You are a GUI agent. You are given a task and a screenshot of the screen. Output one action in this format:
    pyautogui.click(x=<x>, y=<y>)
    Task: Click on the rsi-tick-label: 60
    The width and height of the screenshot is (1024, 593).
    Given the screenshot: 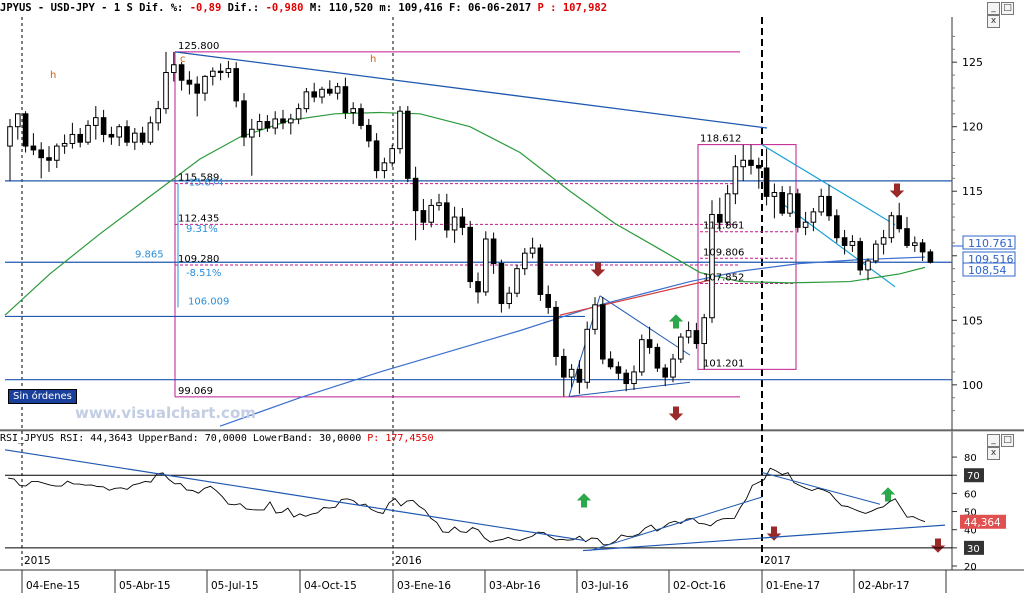 What is the action you would take?
    pyautogui.click(x=970, y=494)
    